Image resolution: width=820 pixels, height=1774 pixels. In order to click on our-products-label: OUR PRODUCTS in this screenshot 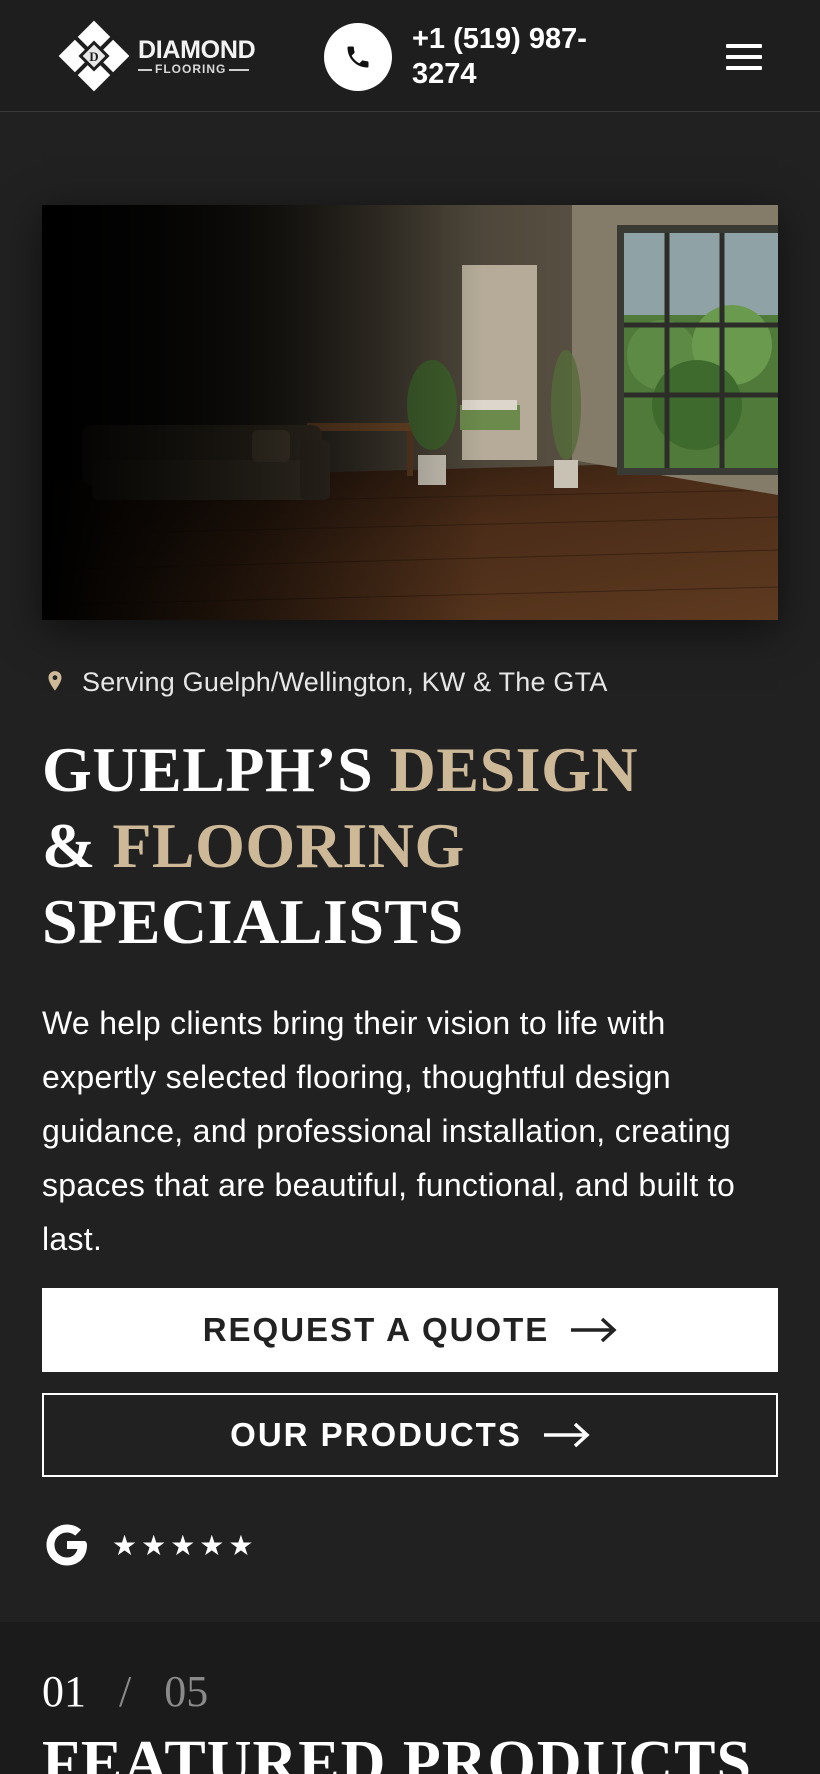, I will do `click(376, 1434)`.